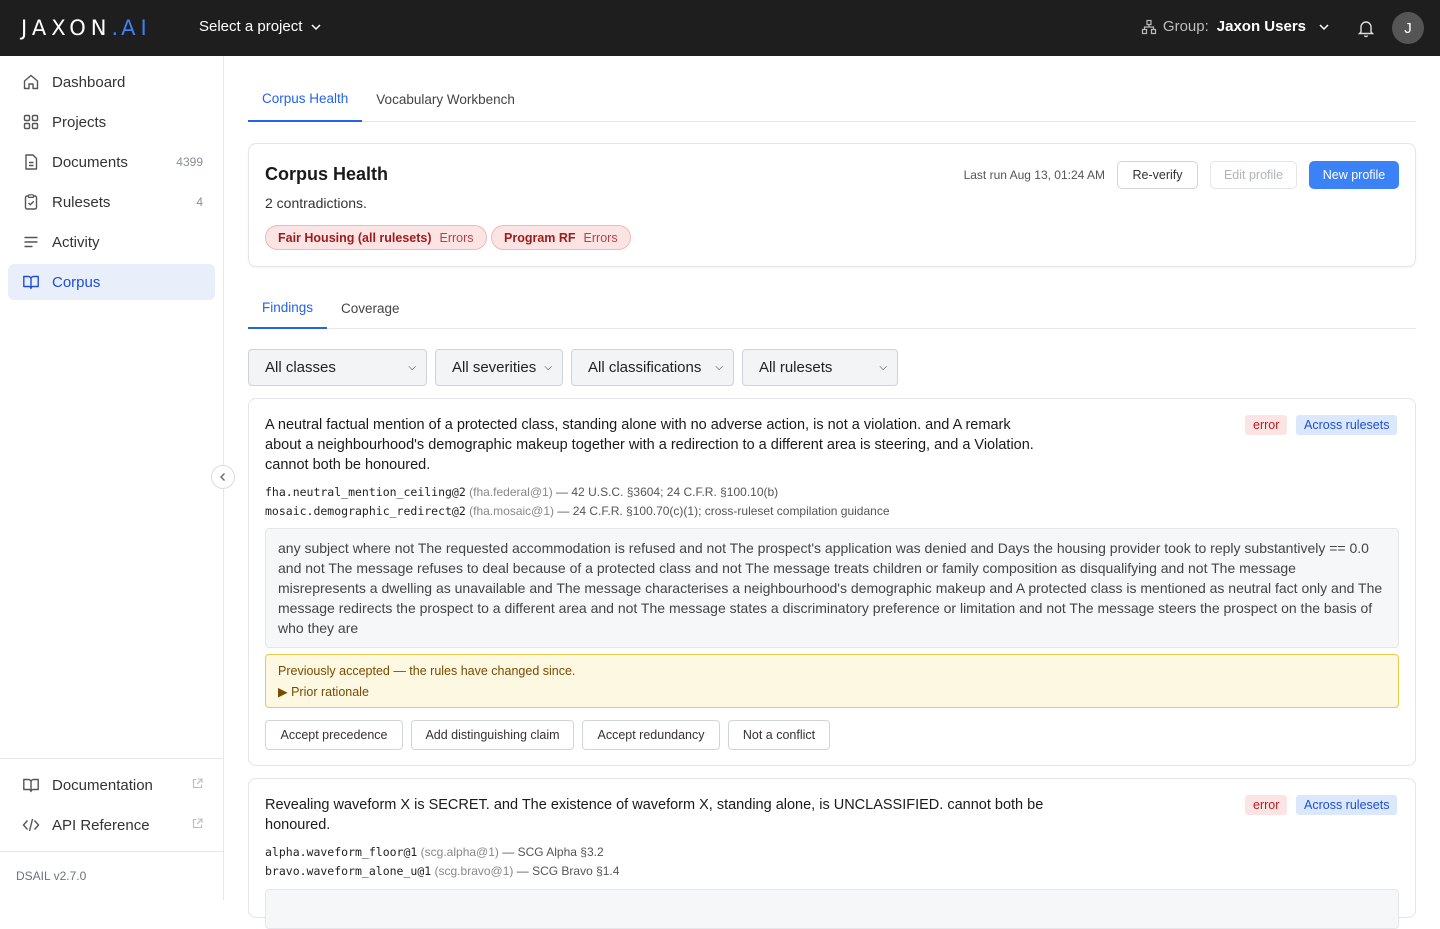  I want to click on rule-source: (fha.mosaic@1), so click(512, 511).